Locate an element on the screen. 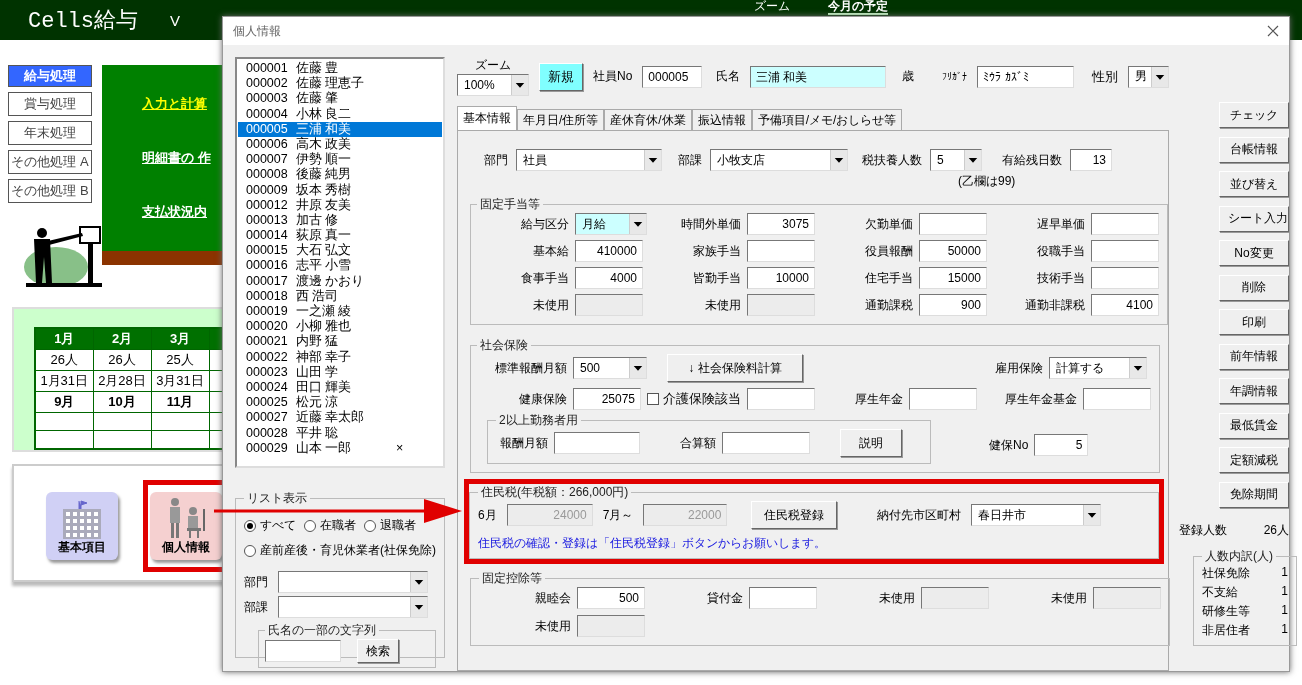 The image size is (1302, 685). checkbox-label: 介護保険該当 is located at coordinates (702, 399).